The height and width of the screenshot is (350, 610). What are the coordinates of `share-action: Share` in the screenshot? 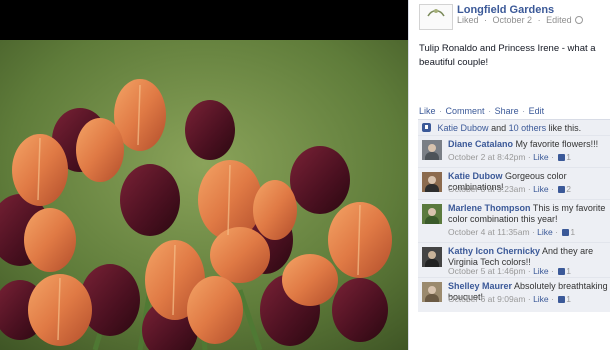 It's located at (507, 111).